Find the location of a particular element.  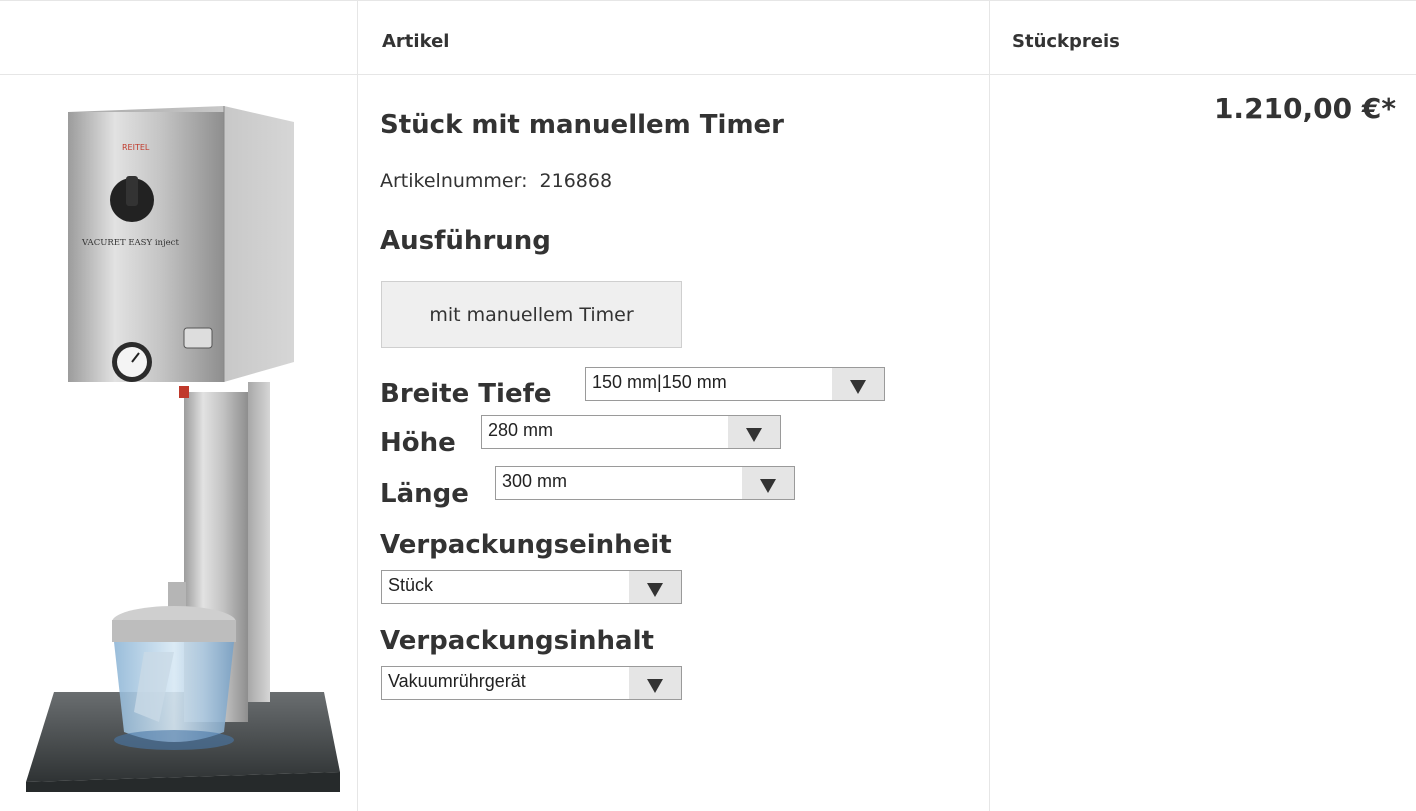

table-header: Artikel Stückpreis is located at coordinates (708, 37).